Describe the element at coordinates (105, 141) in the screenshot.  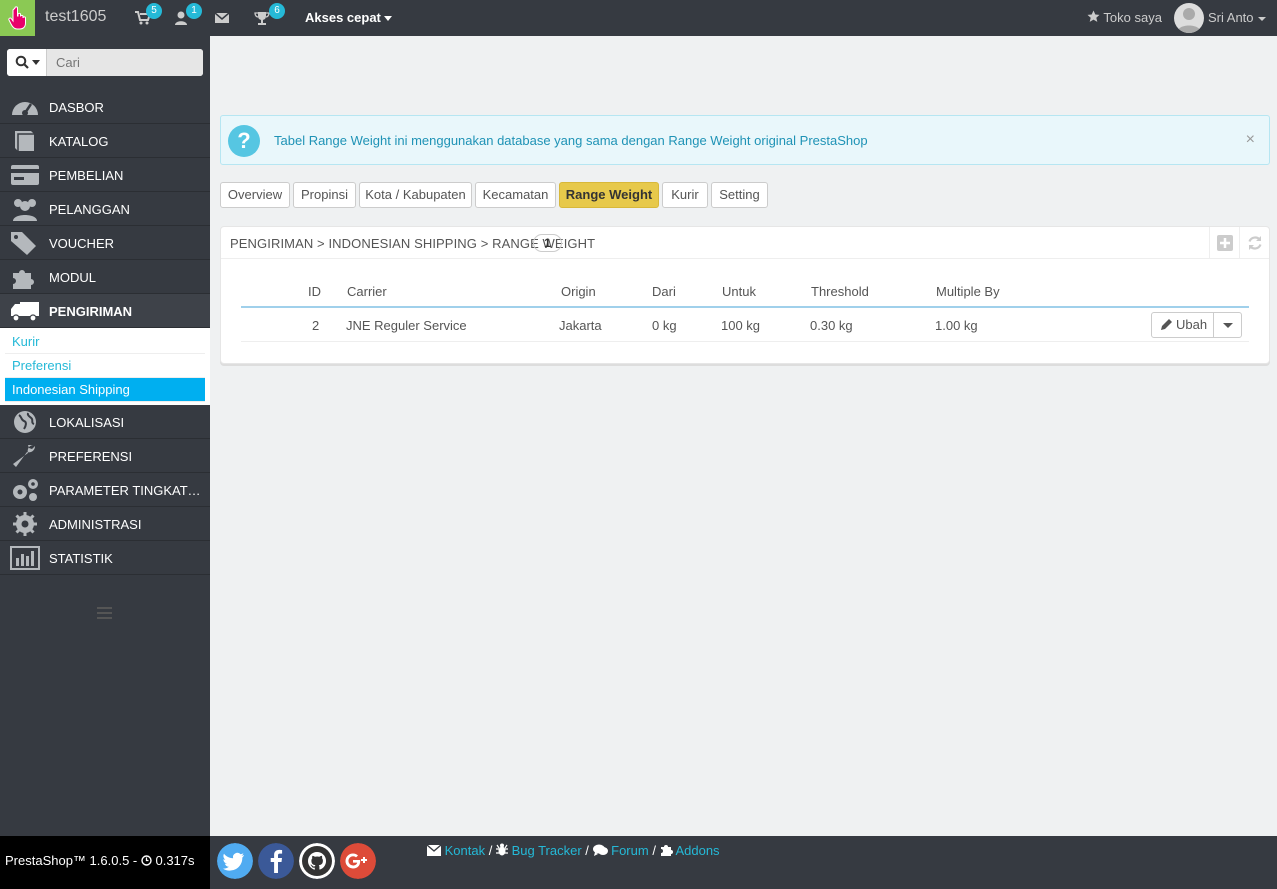
I see `sidebar-item-catalog: KATALOG` at that location.